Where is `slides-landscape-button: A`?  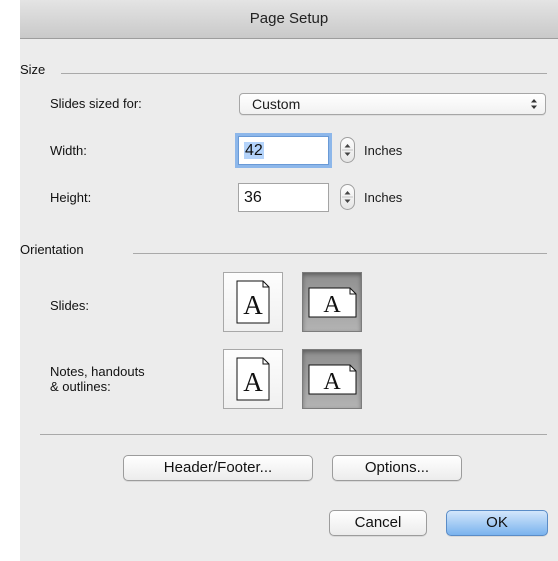
slides-landscape-button: A is located at coordinates (332, 302).